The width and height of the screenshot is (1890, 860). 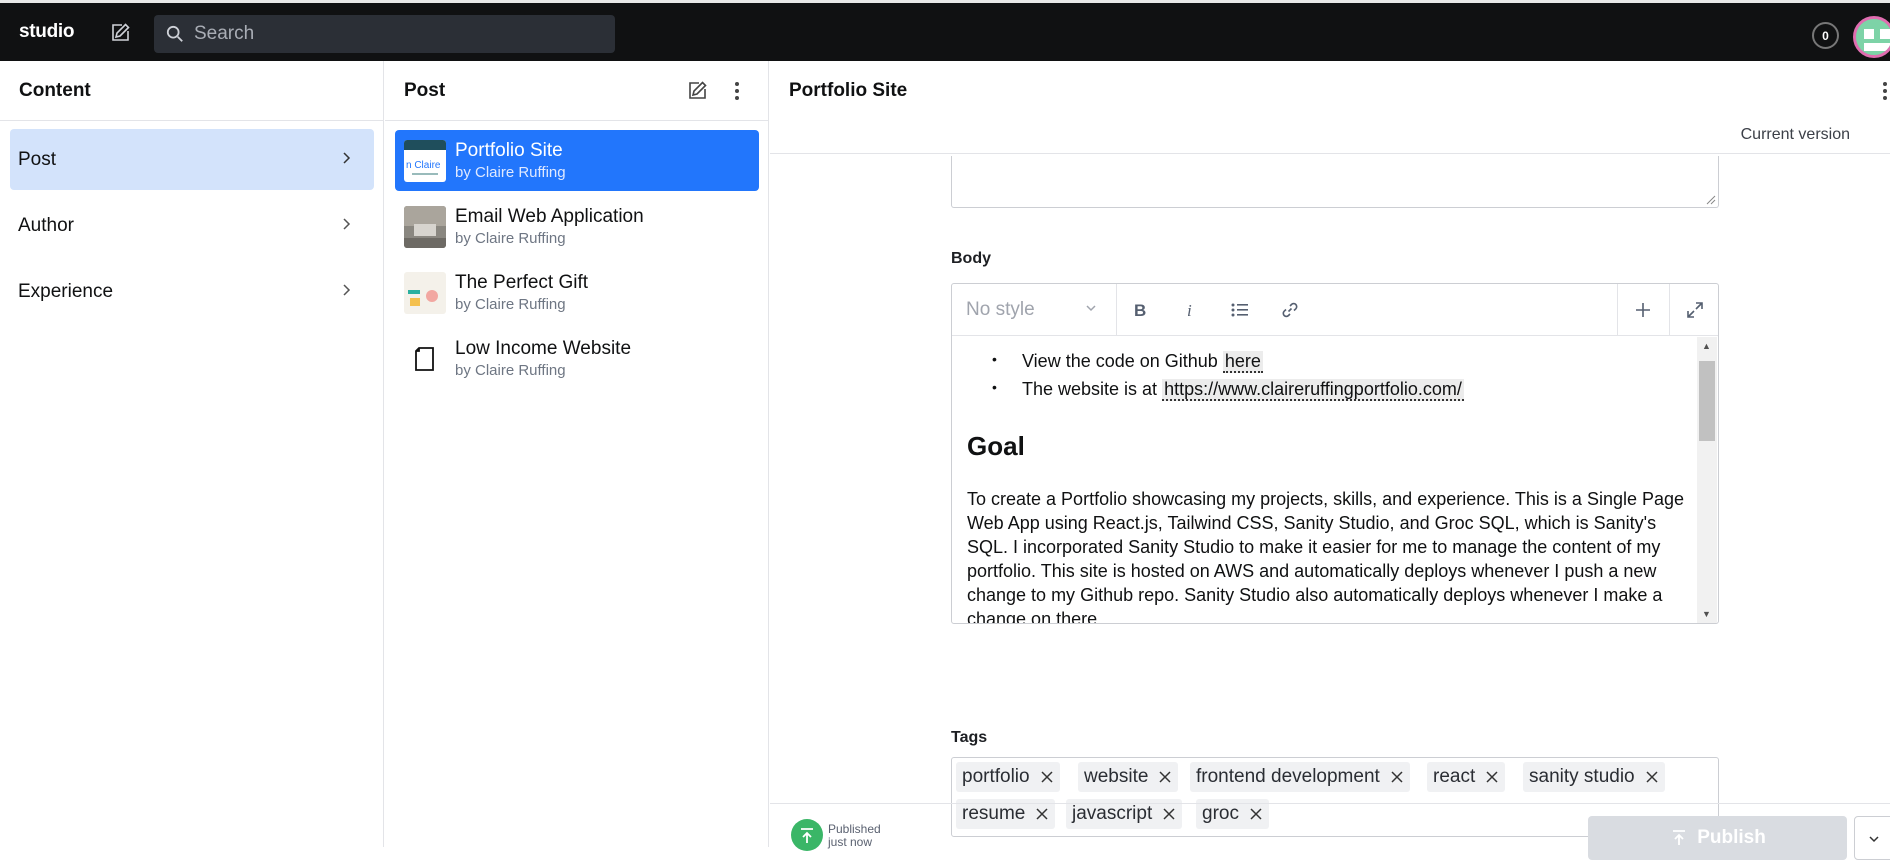 I want to click on tag-label: portfolio, so click(x=996, y=776).